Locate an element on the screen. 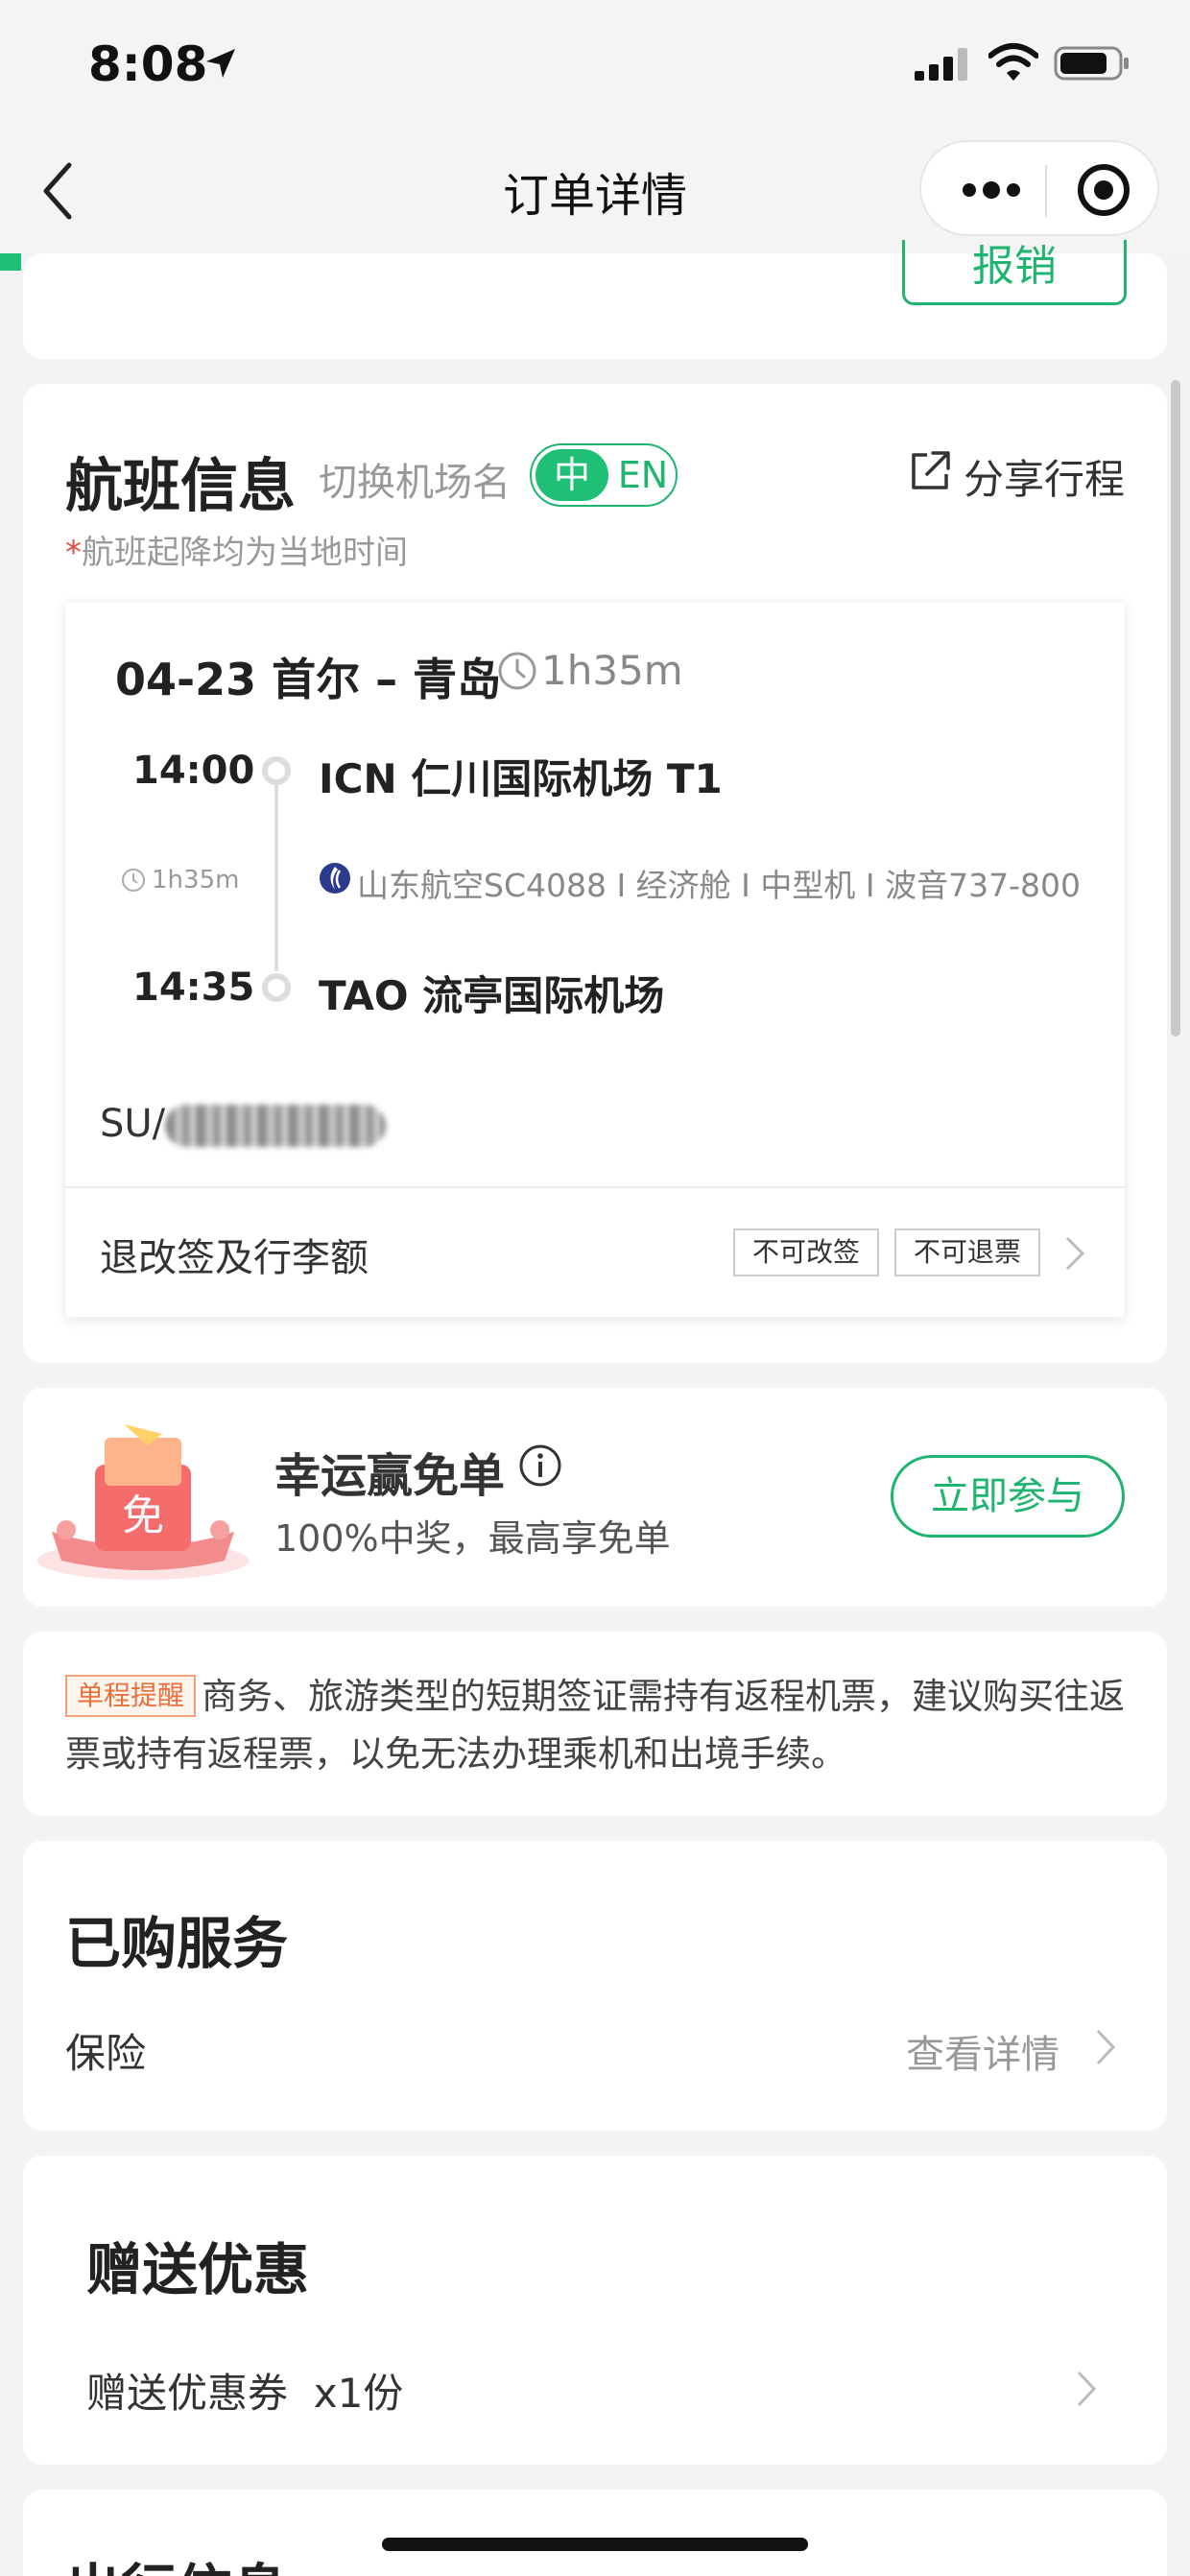 This screenshot has height=2576, width=1190. lucky-subtitle: 100%中奖，最高享免单 is located at coordinates (473, 1538).